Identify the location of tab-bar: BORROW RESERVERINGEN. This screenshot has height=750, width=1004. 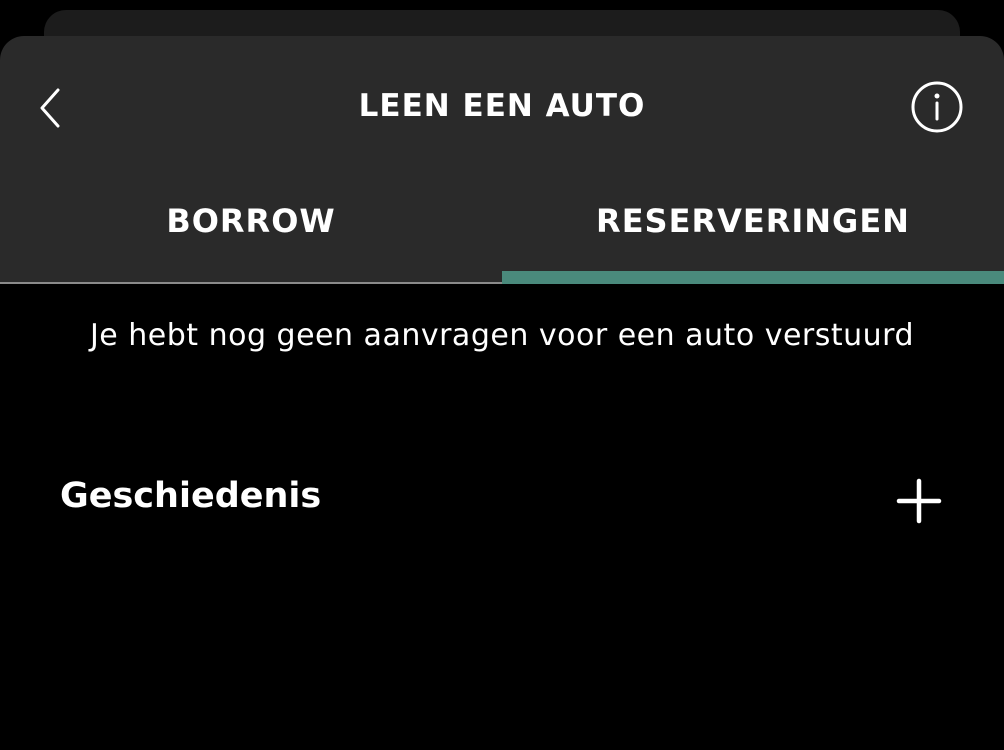
(502, 235).